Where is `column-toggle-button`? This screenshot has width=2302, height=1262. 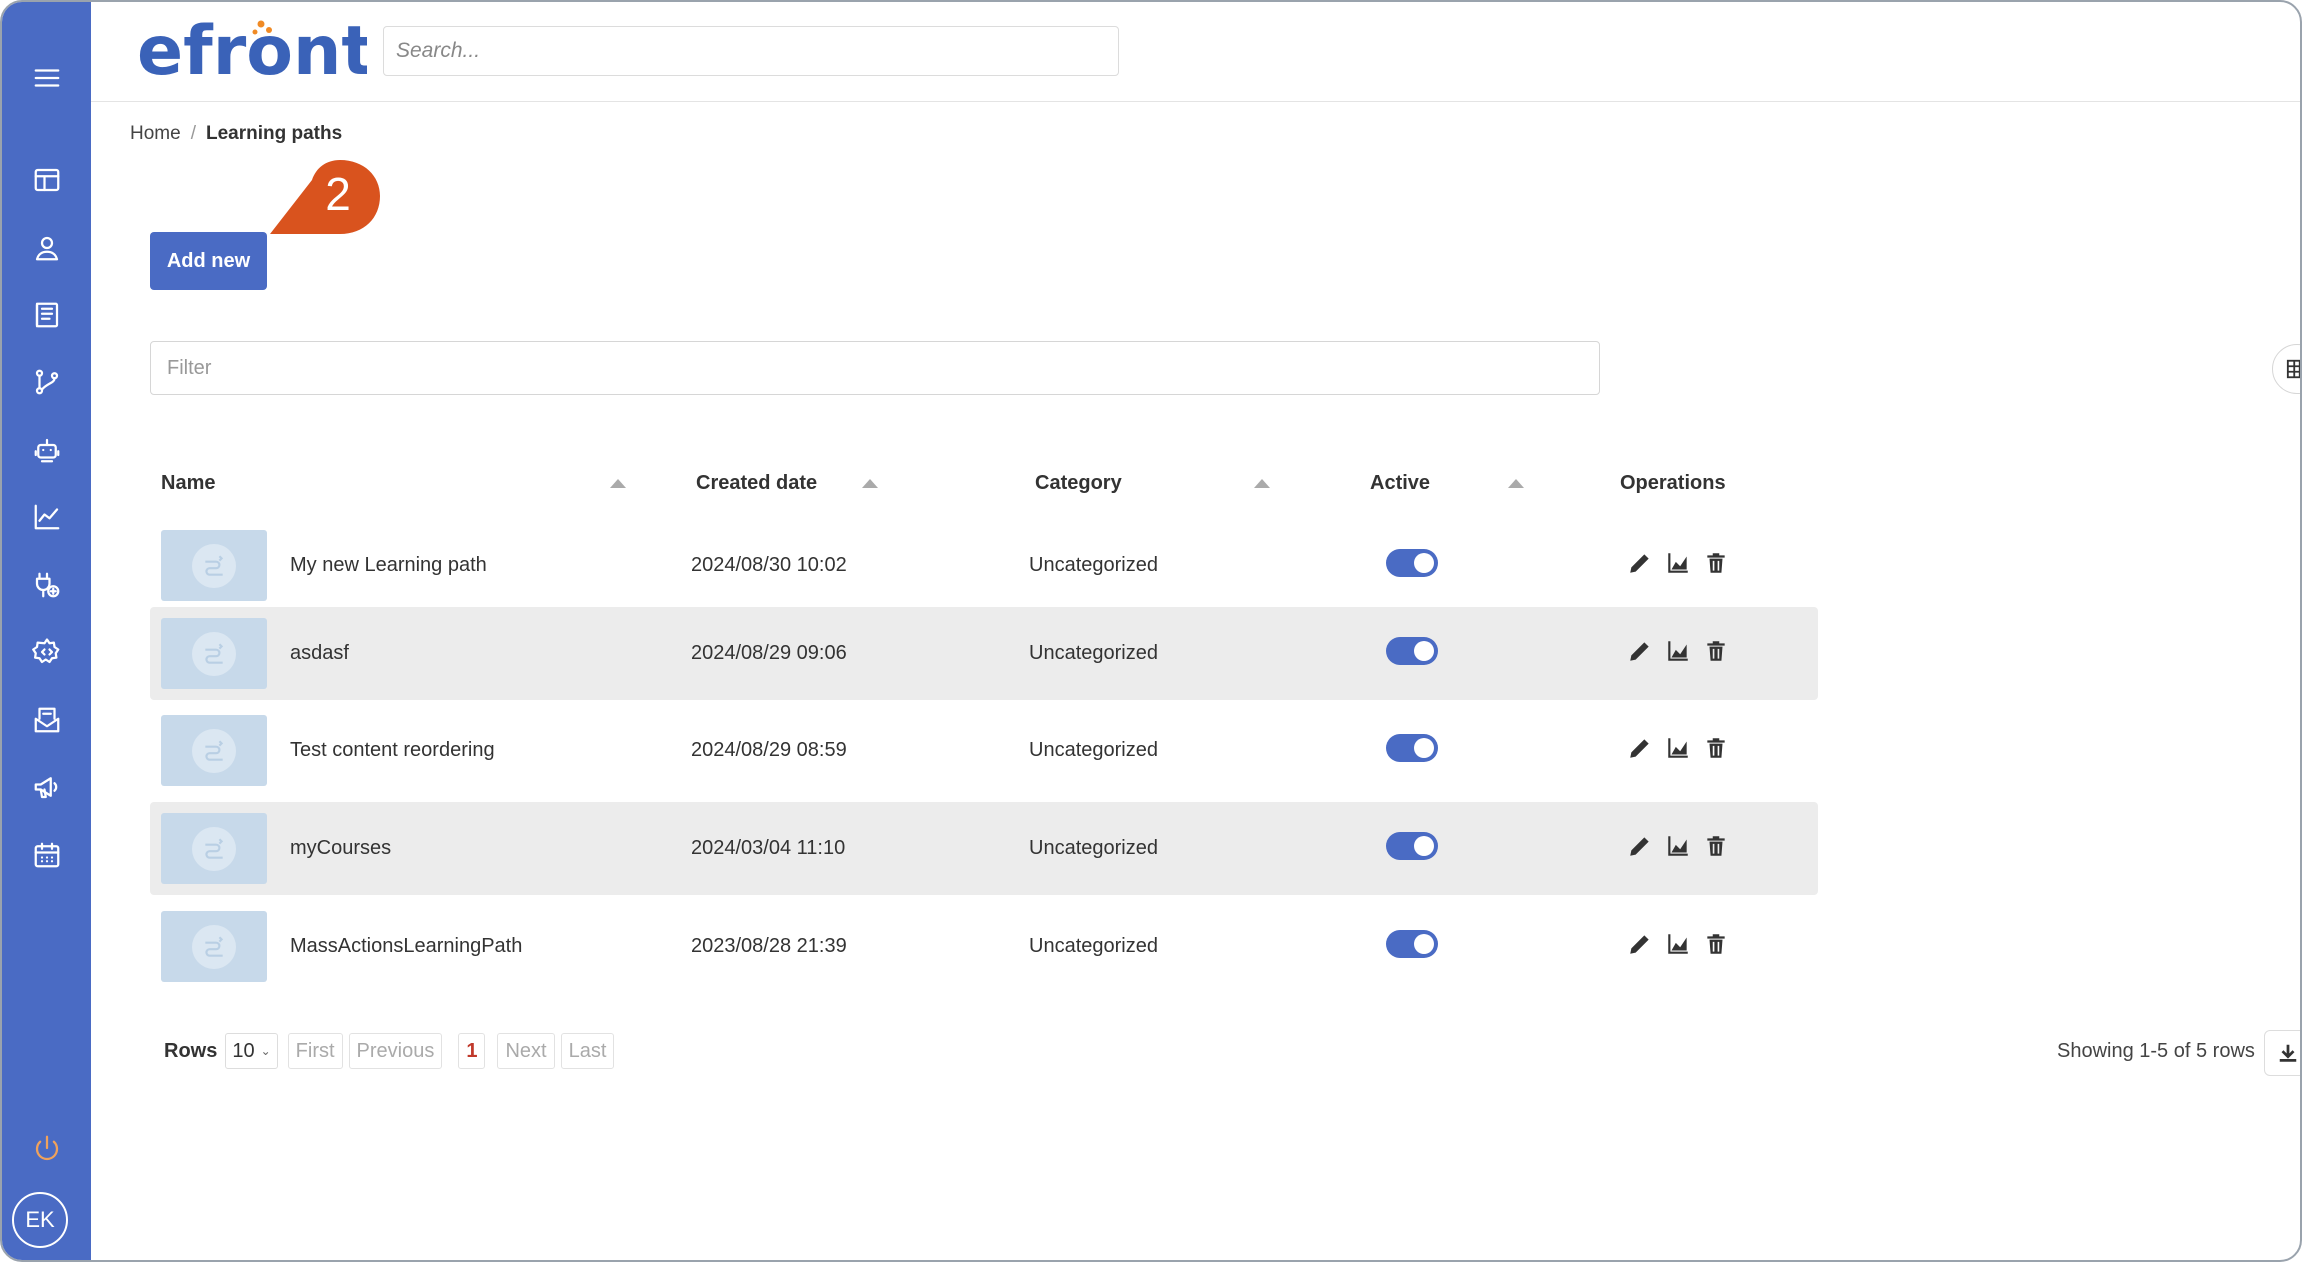
column-toggle-button is located at coordinates (2286, 369).